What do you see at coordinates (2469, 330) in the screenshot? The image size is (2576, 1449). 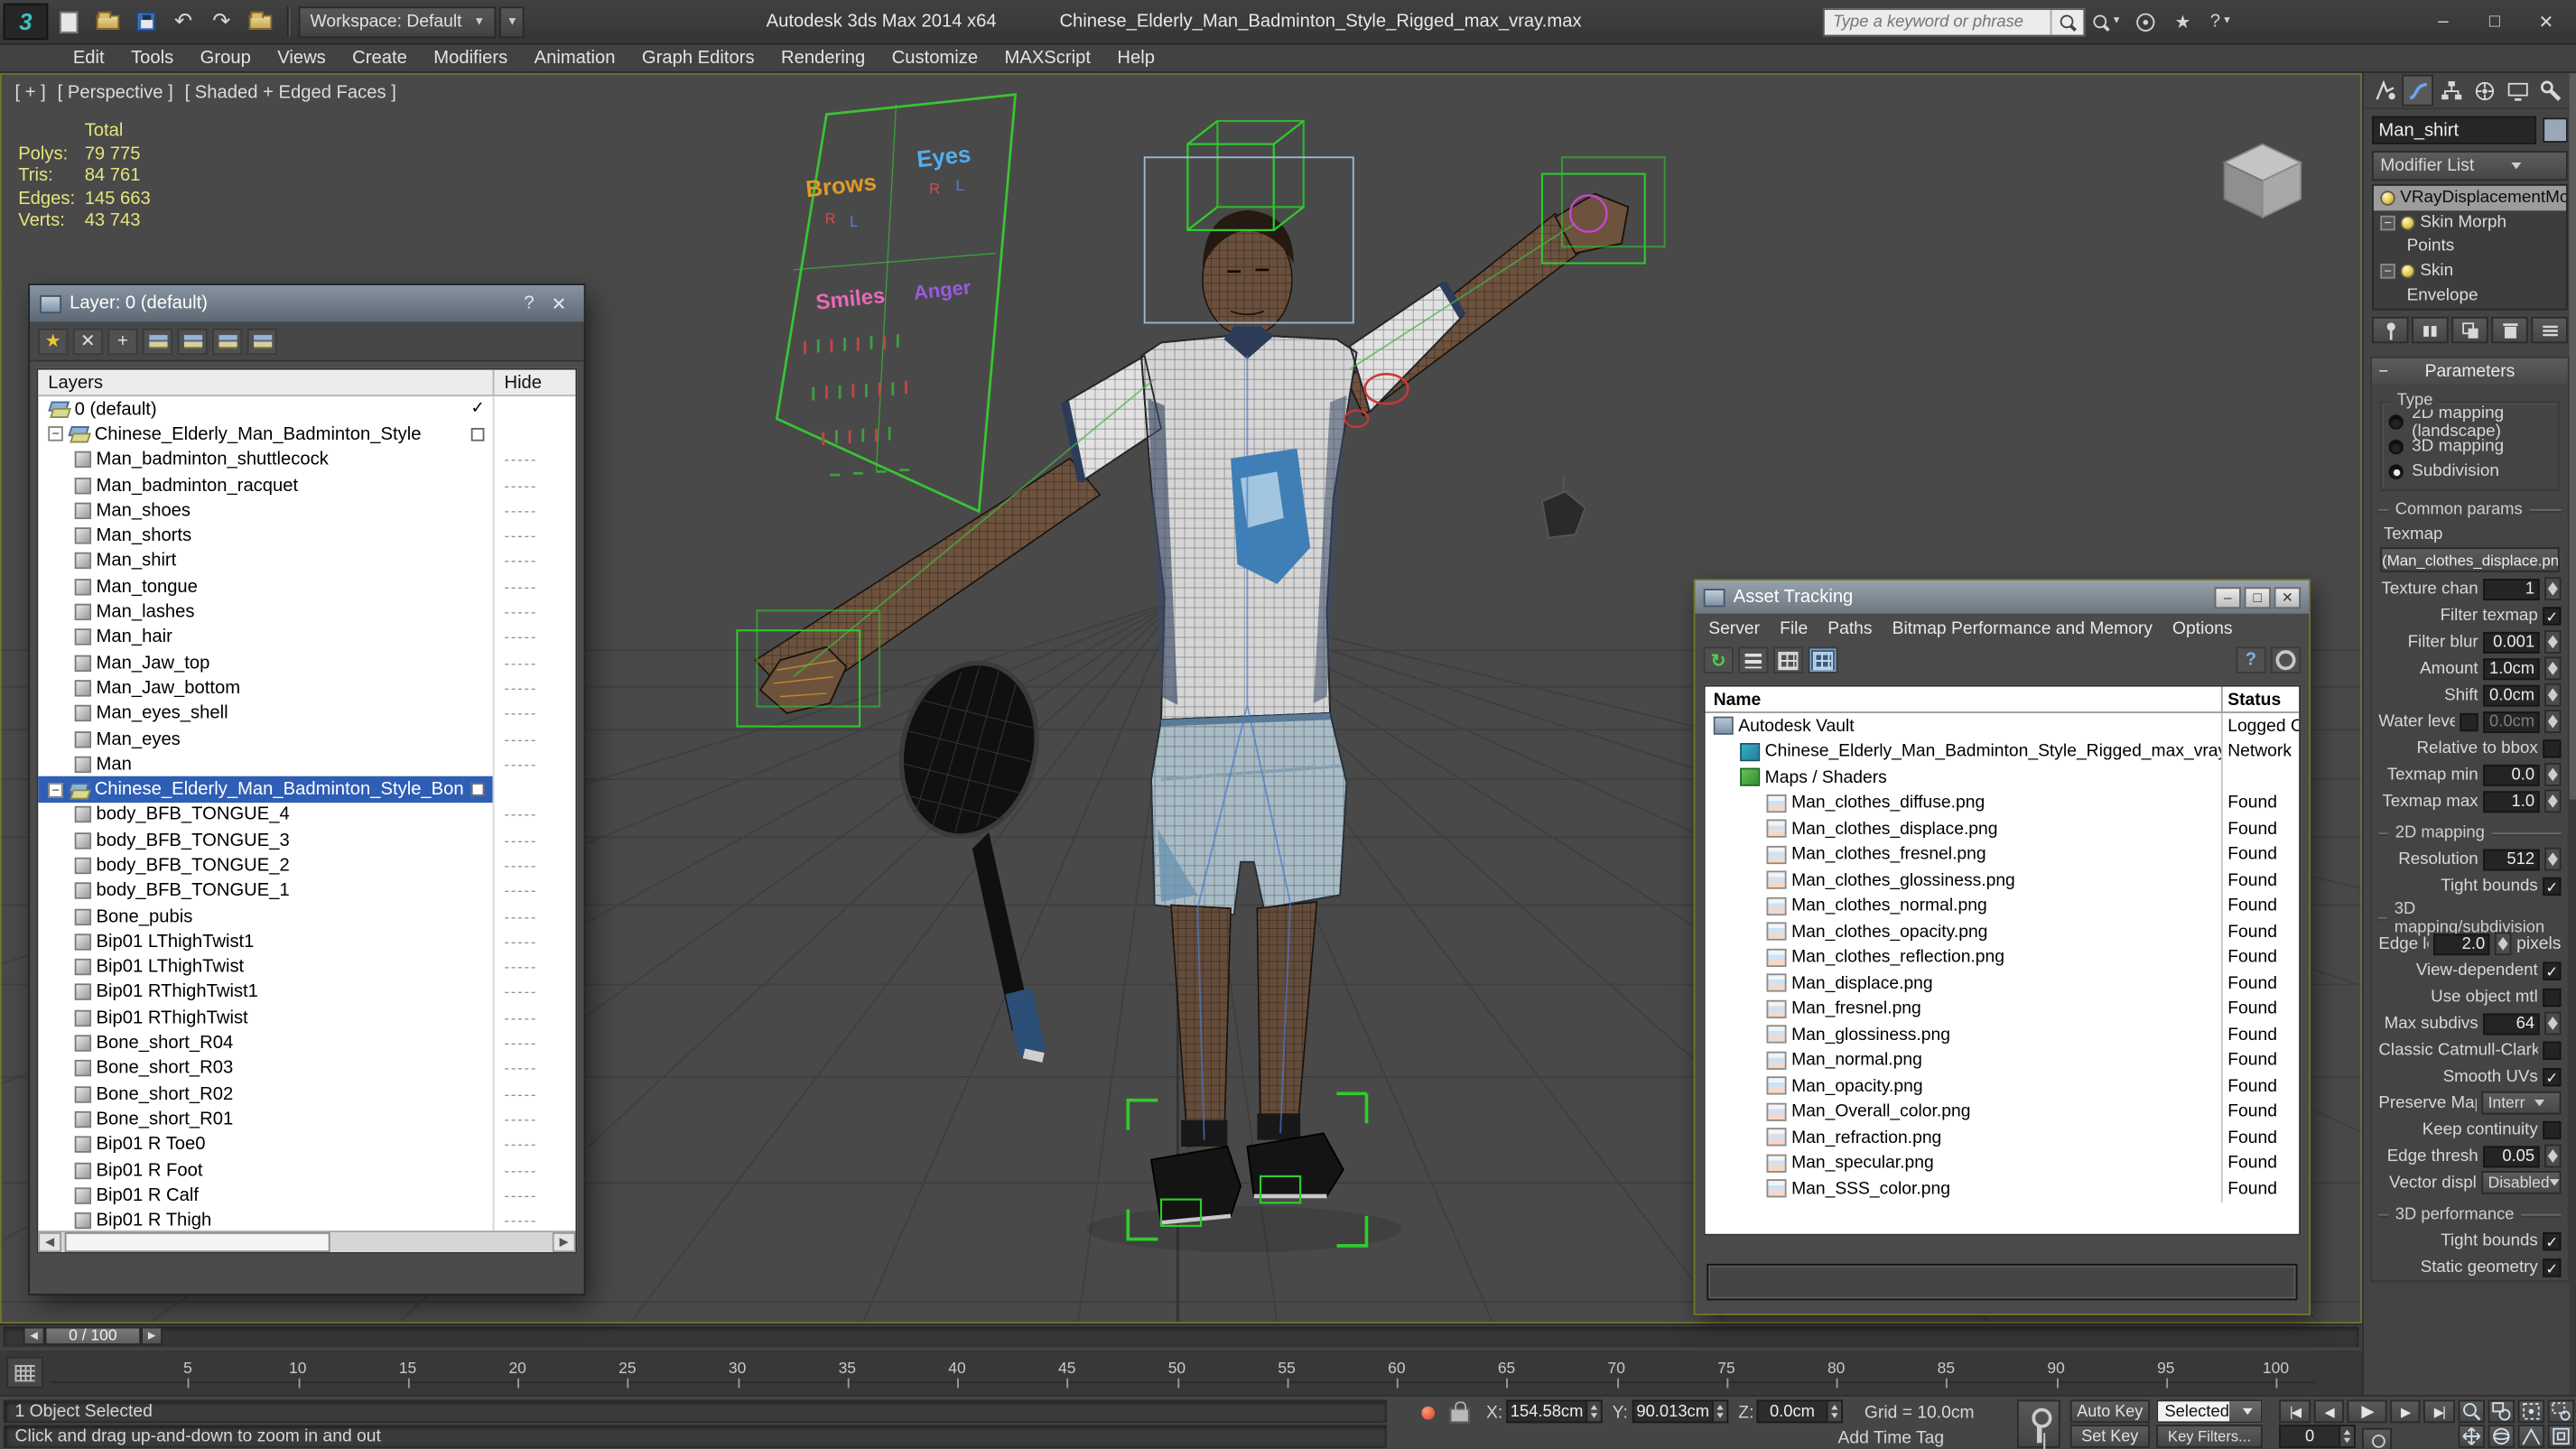 I see `make-unique-icon` at bounding box center [2469, 330].